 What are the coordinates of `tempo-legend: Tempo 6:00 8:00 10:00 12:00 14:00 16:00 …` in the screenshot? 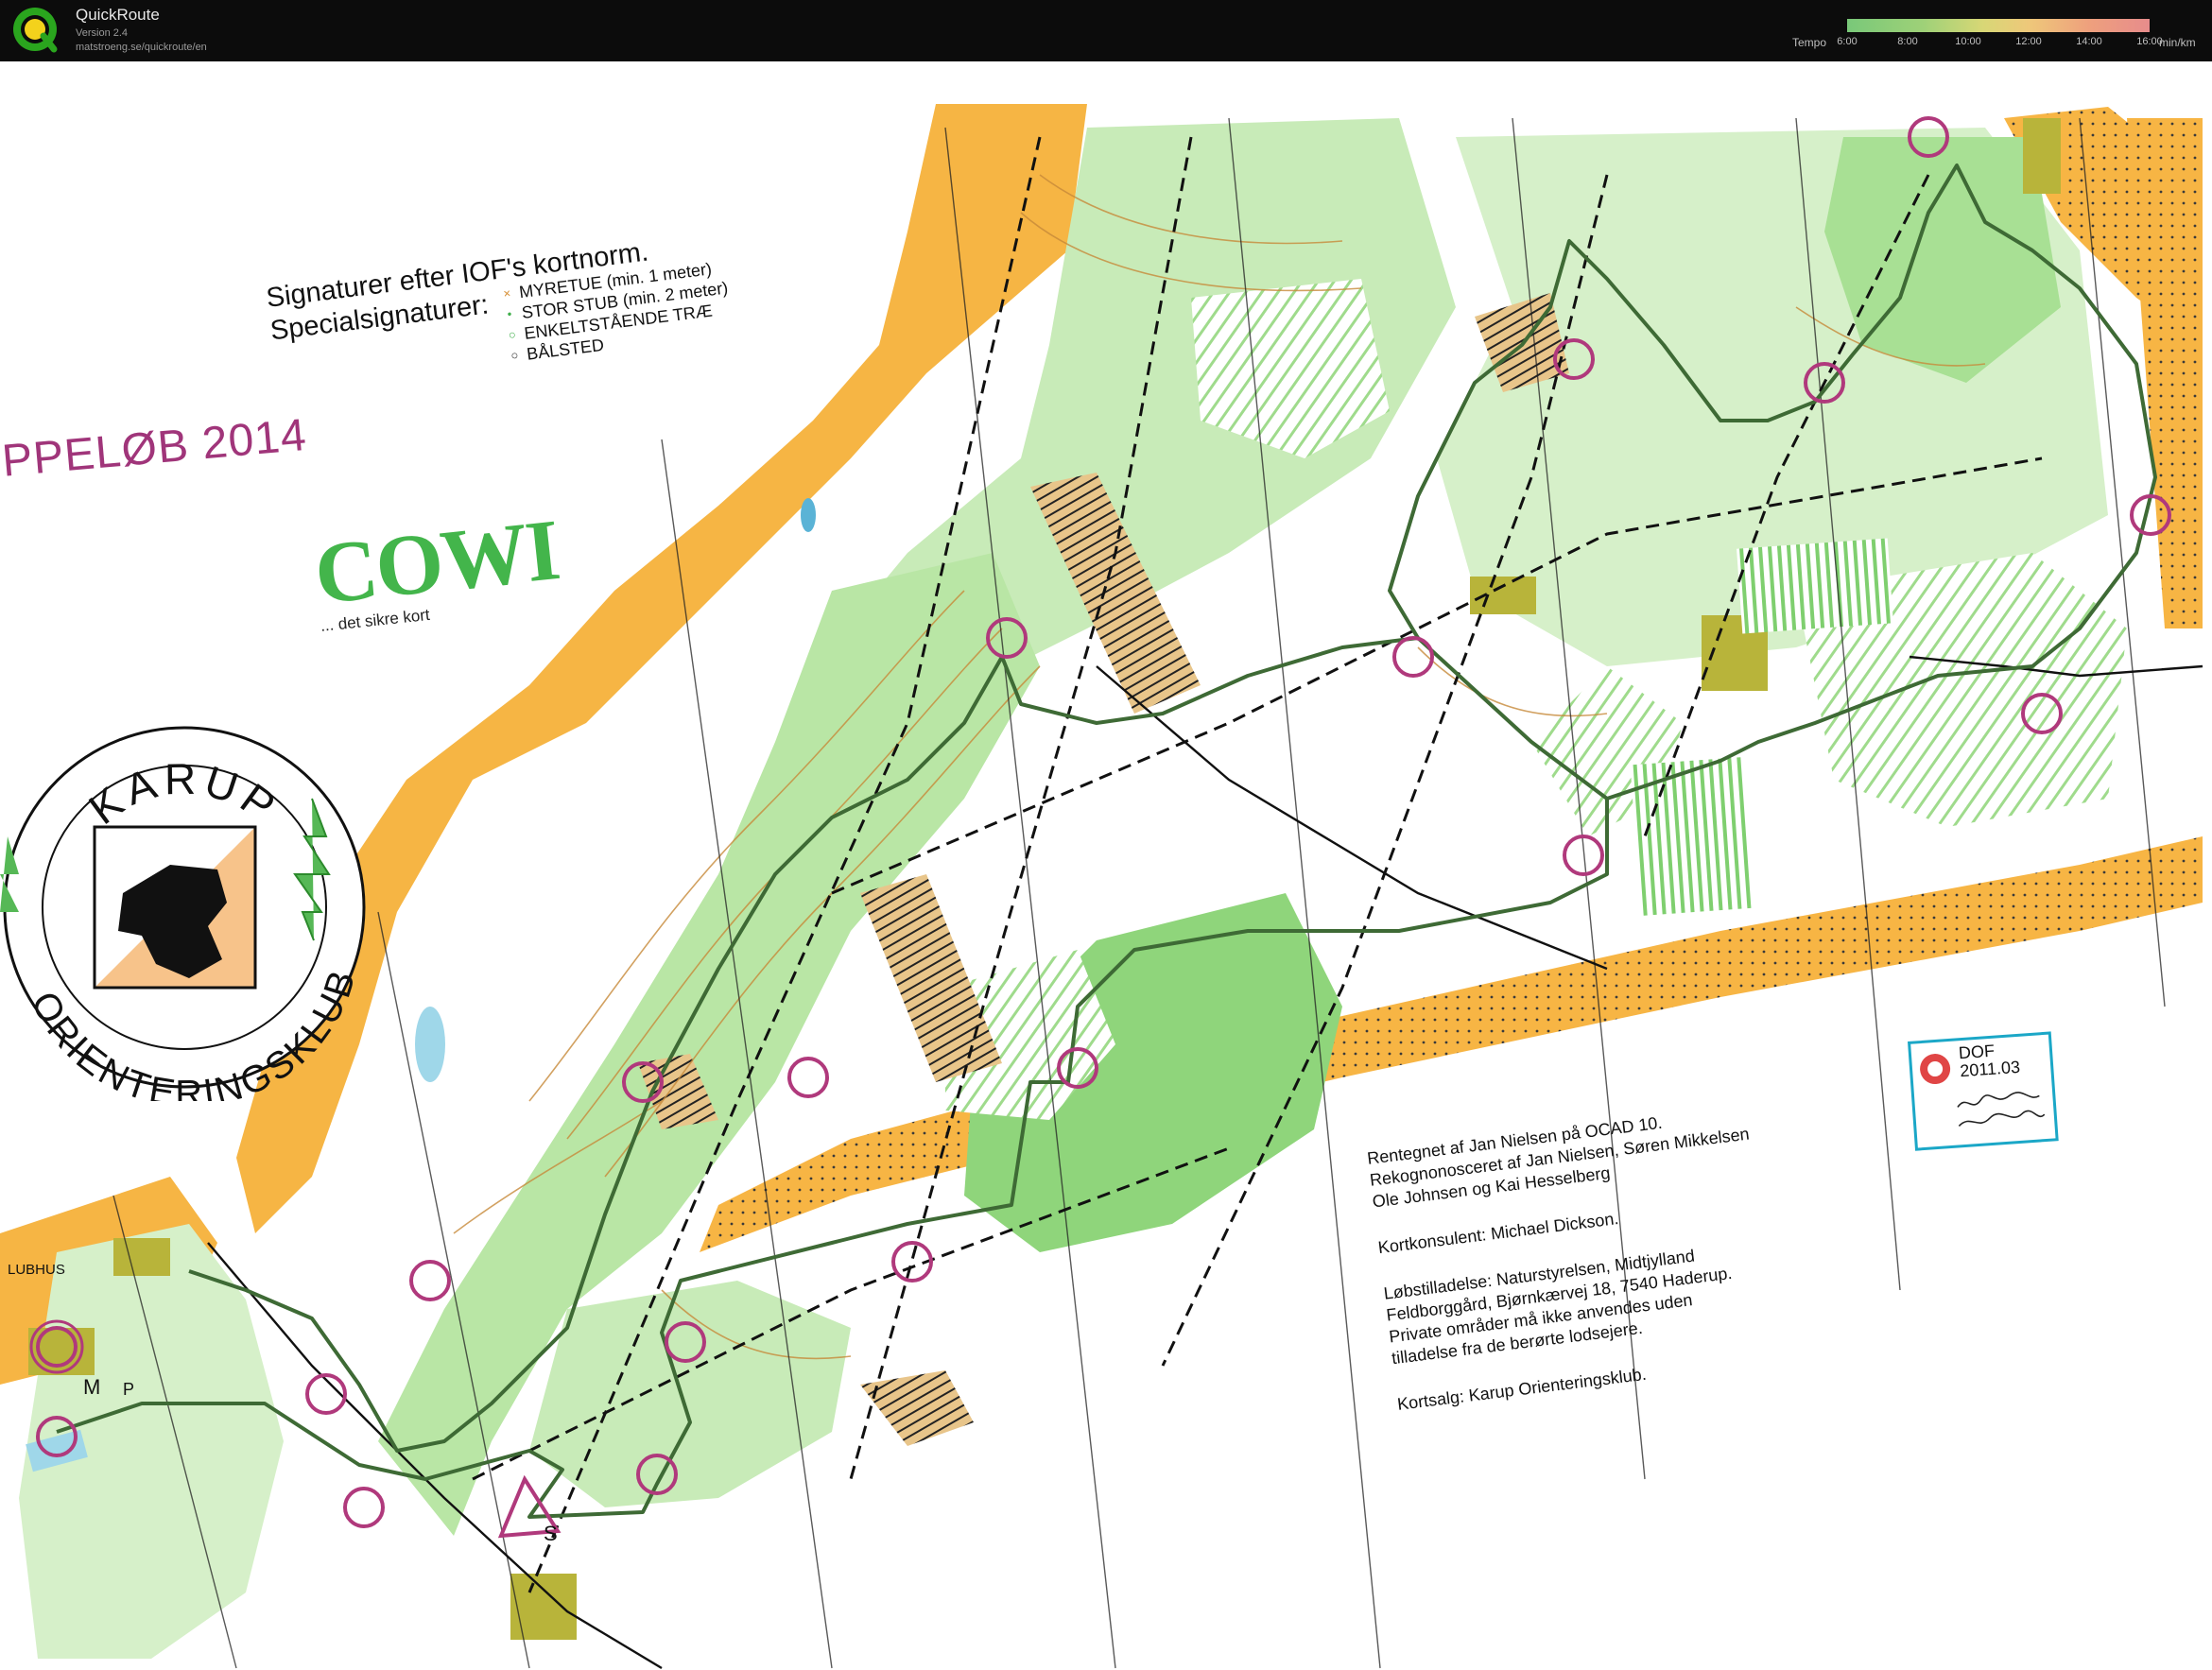 It's located at (1995, 34).